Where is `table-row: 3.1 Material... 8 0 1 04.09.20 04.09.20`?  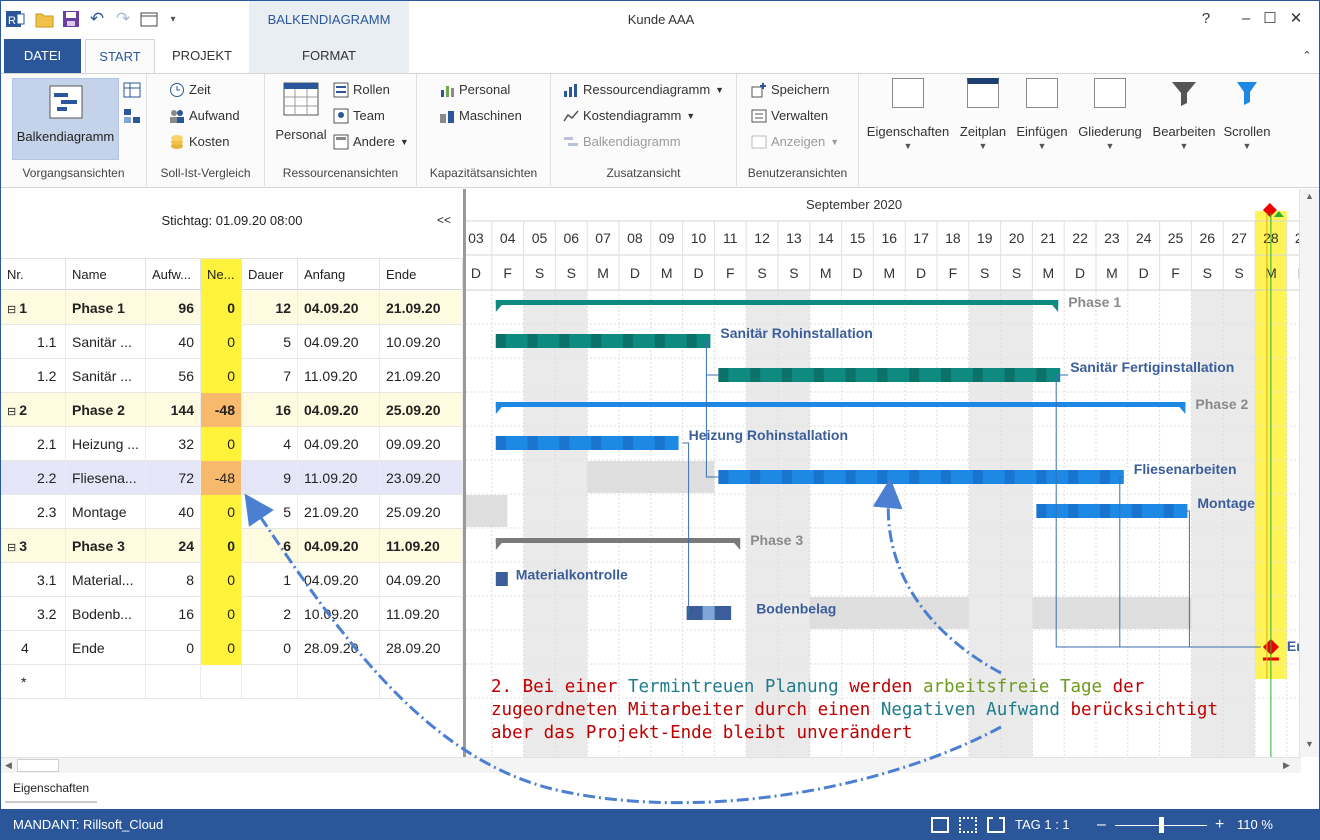 table-row: 3.1 Material... 8 0 1 04.09.20 04.09.20 is located at coordinates (232, 580).